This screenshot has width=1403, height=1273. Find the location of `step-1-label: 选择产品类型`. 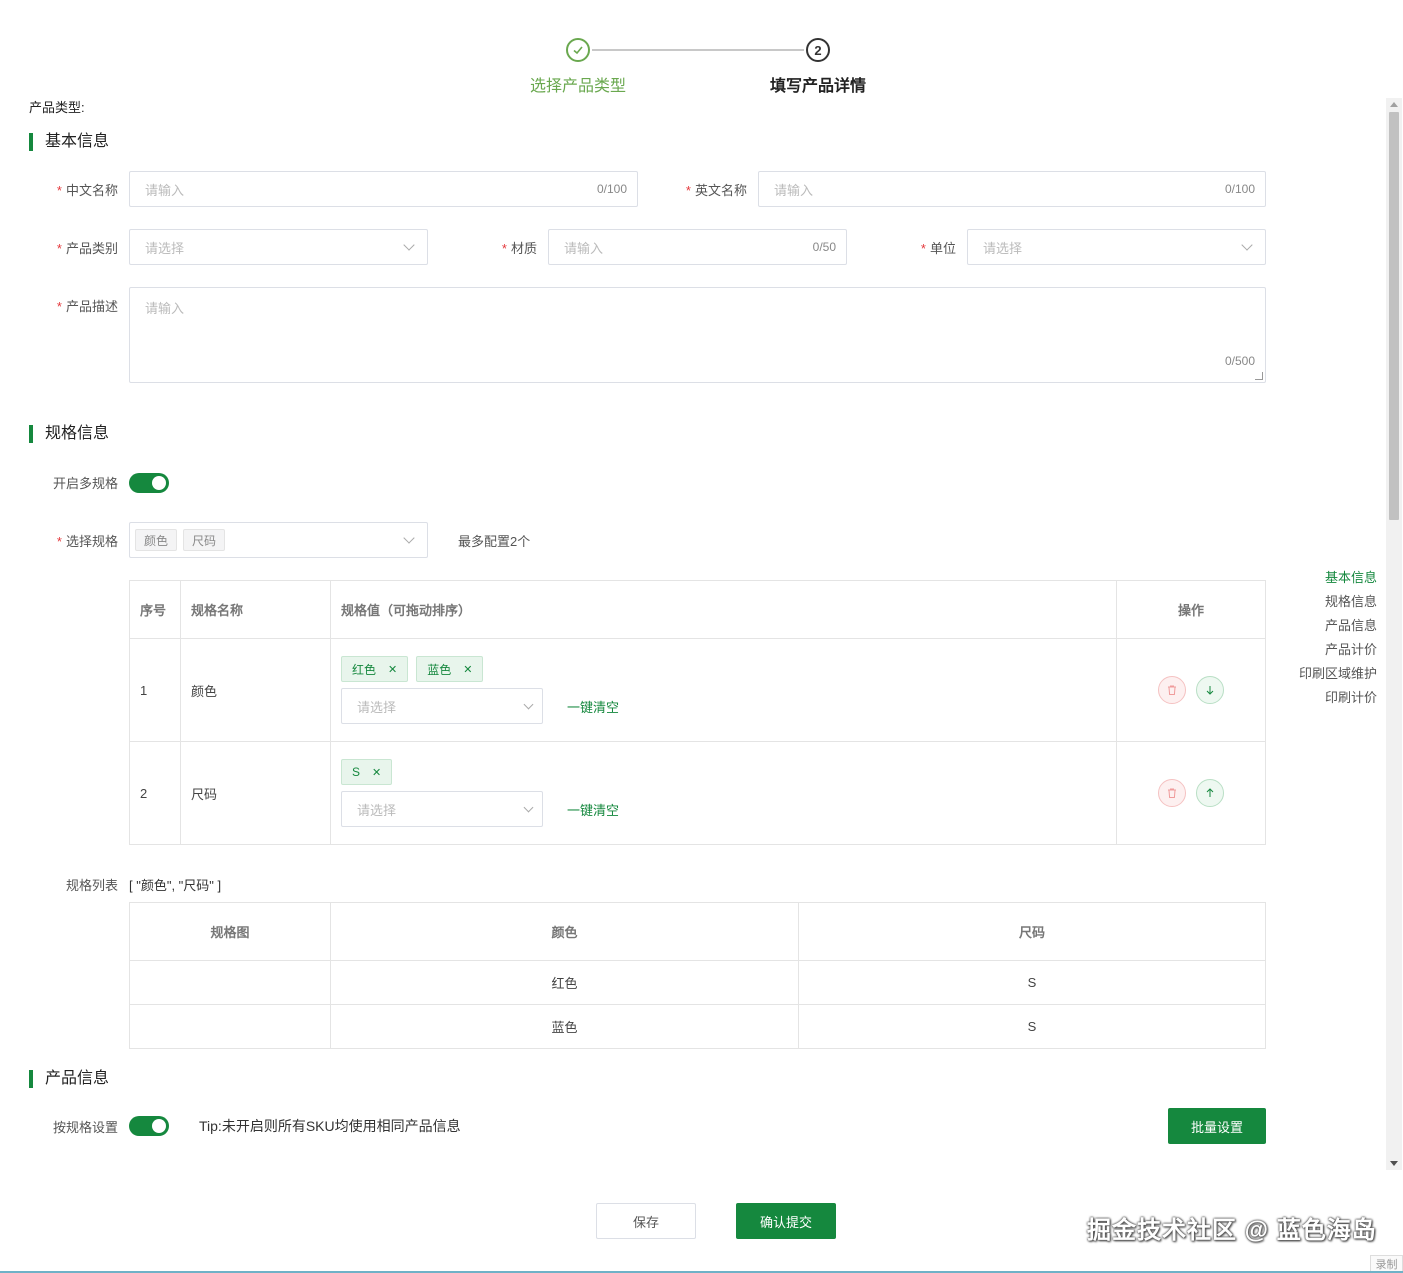

step-1-label: 选择产品类型 is located at coordinates (578, 84).